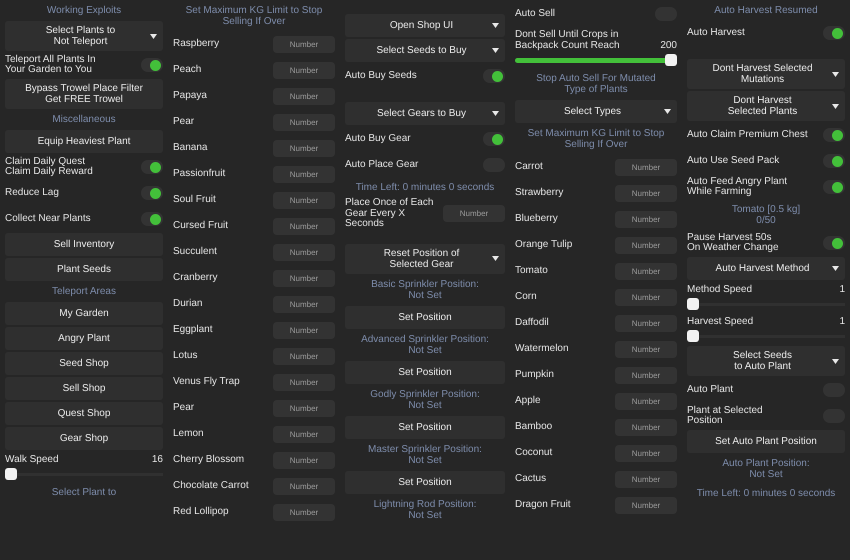  Describe the element at coordinates (381, 76) in the screenshot. I see `toggle-label: Auto Buy Seeds` at that location.